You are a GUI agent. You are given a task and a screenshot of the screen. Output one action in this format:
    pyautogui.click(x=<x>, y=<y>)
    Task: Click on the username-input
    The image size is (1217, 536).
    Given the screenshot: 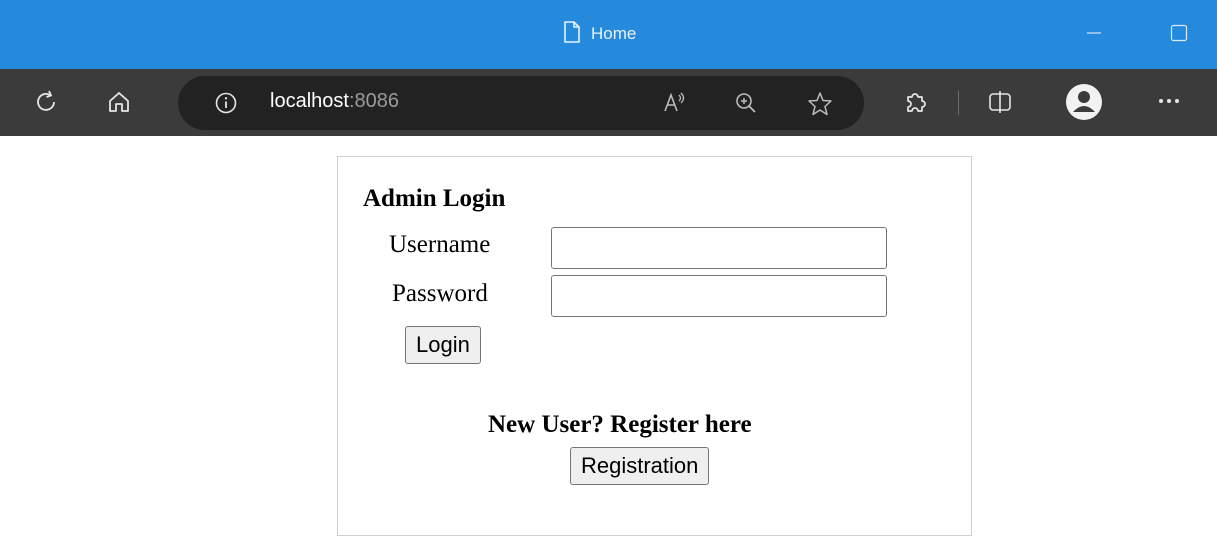 What is the action you would take?
    pyautogui.click(x=719, y=248)
    